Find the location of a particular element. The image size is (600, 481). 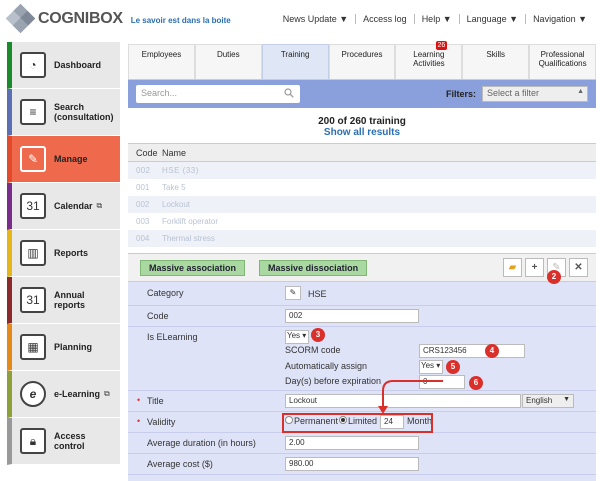

nav-help: Help ▼ is located at coordinates (437, 19).